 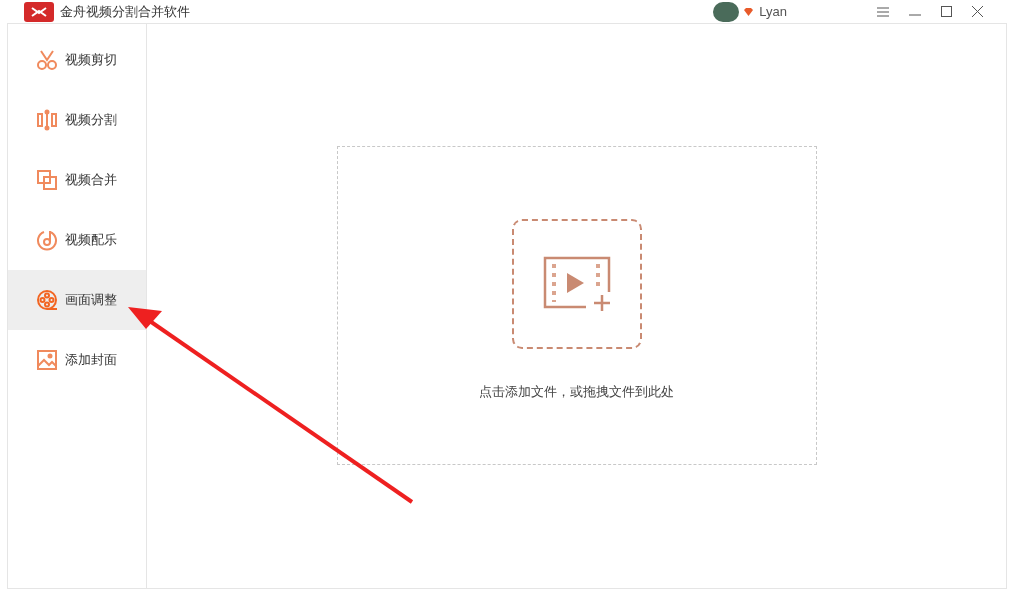 I want to click on sidebar-item: 视频配乐, so click(x=77, y=240).